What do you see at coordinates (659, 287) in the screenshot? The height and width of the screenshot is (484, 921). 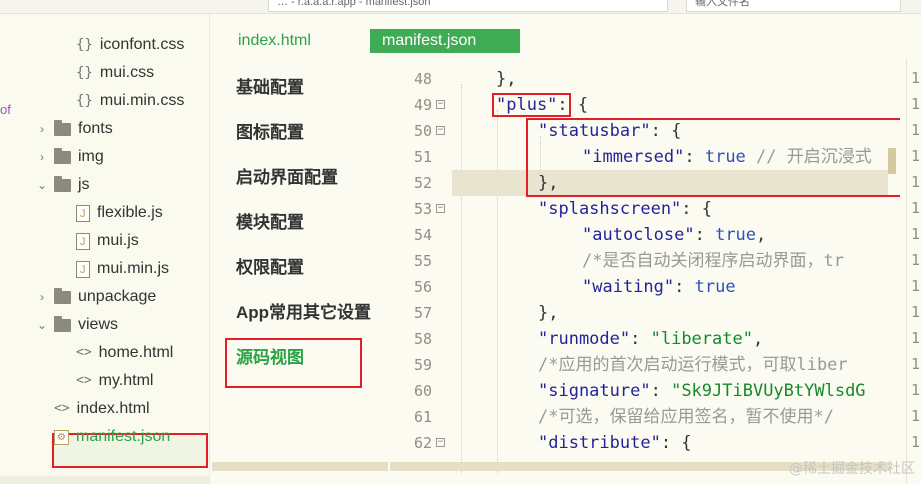 I see `code-text: "waiting": true` at bounding box center [659, 287].